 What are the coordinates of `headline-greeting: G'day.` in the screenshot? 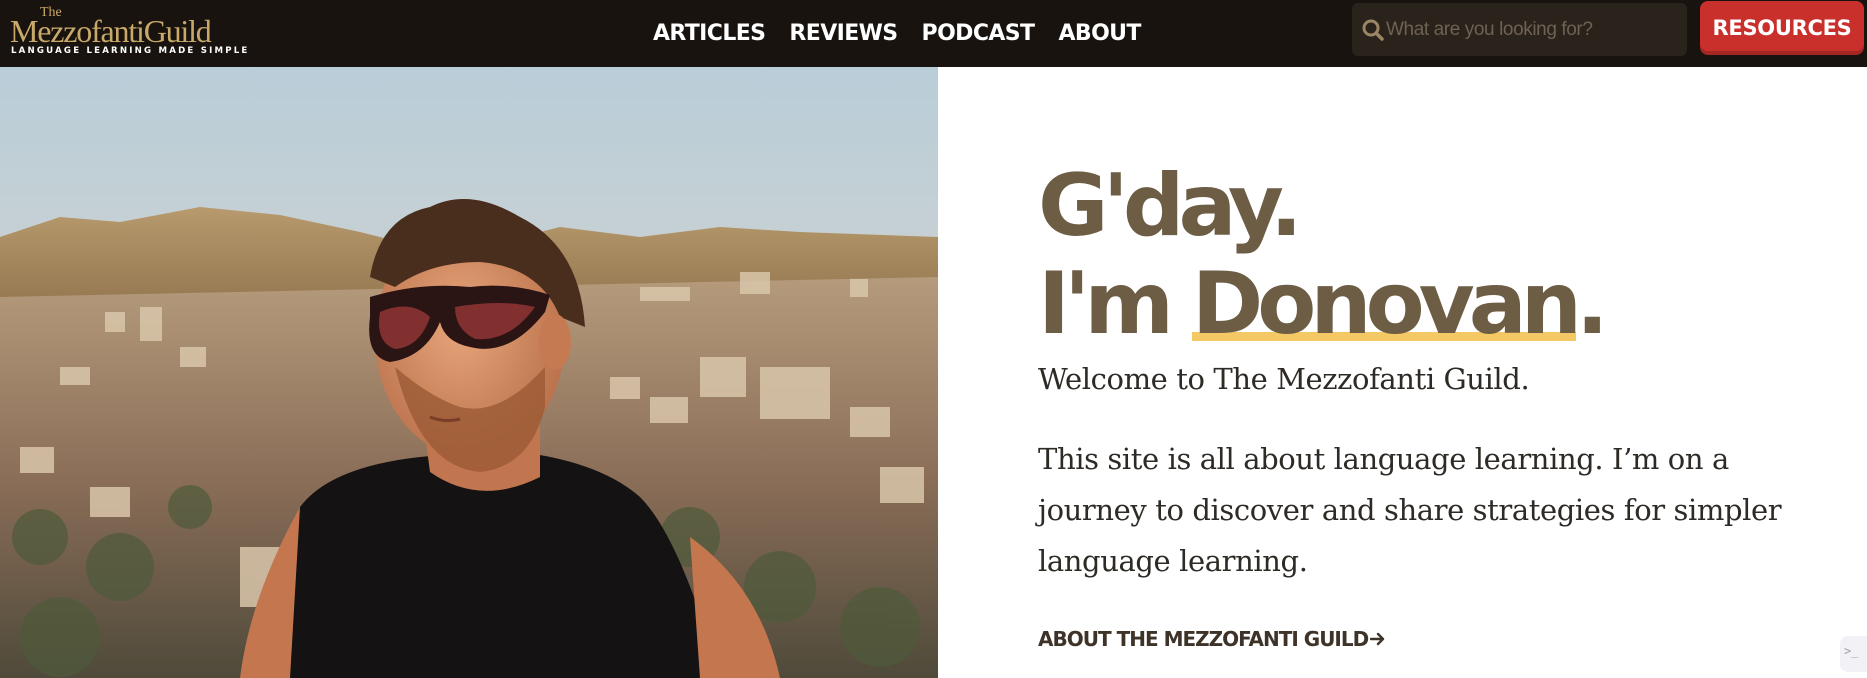 It's located at (1170, 206).